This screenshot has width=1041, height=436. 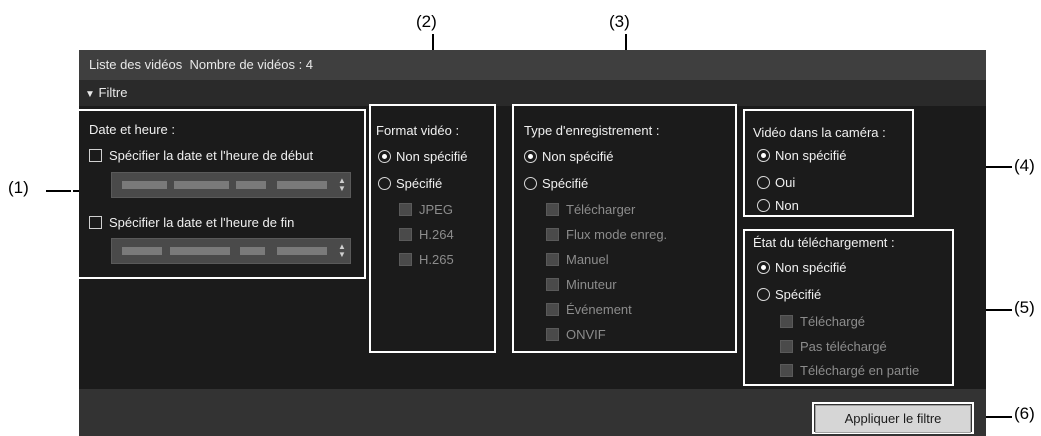 I want to click on rec-event-checkbox, so click(x=552, y=309).